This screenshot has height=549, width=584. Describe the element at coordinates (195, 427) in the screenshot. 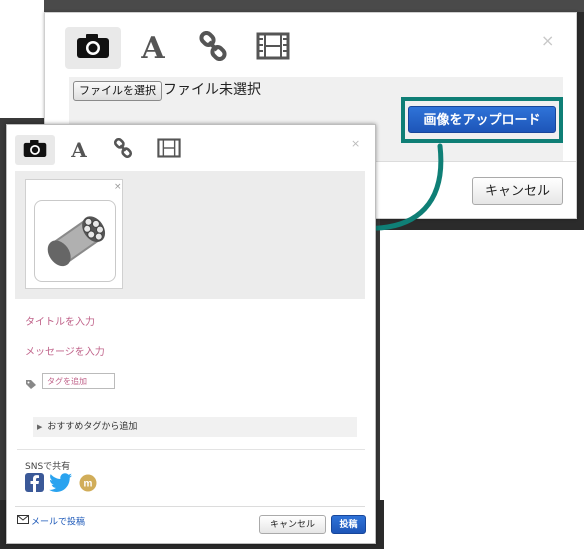

I see `recommended-tags-toggle: ▶ おすすめタグから追加` at that location.